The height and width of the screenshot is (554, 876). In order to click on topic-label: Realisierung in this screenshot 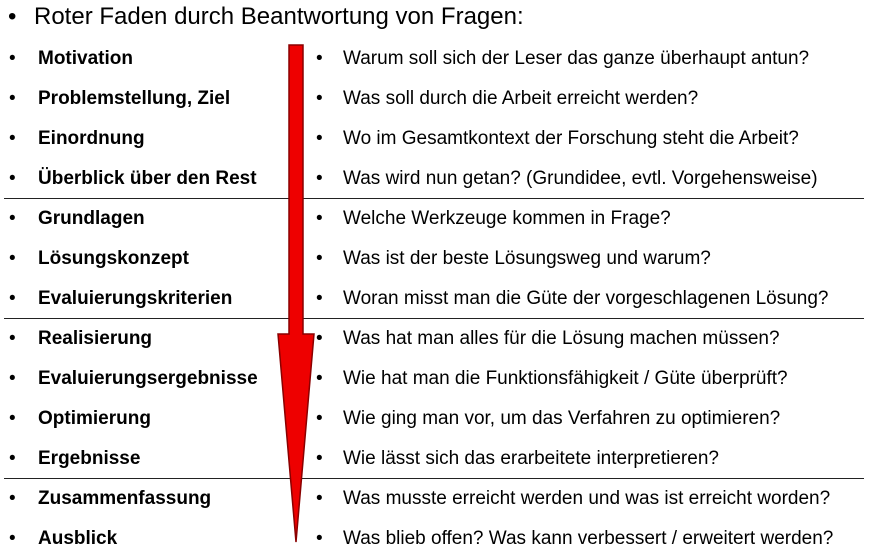, I will do `click(95, 338)`.